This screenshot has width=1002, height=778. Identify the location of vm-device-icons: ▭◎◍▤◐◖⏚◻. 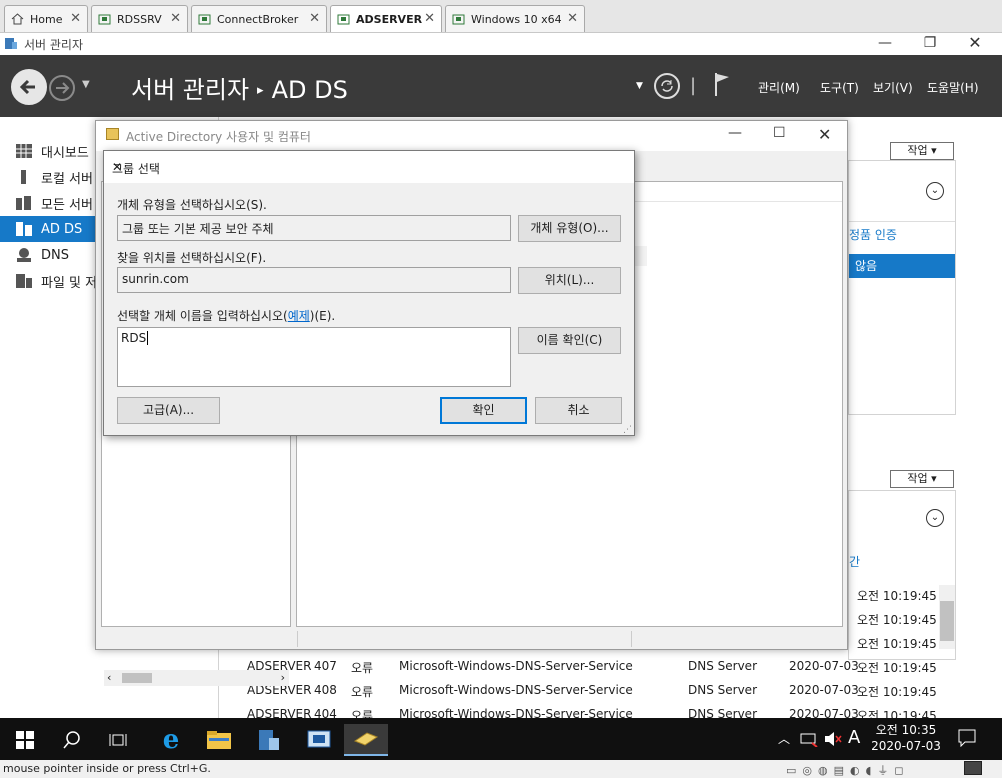
(848, 770).